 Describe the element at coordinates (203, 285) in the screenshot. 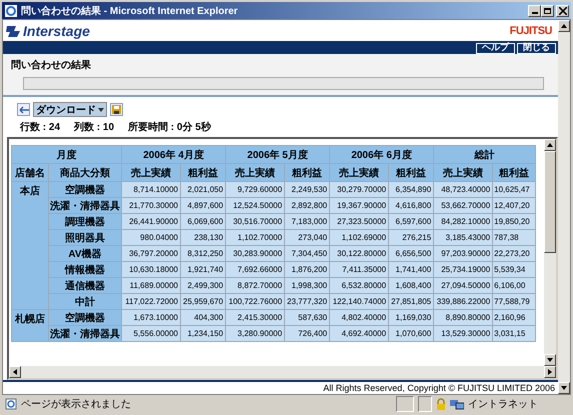

I see `table-cell: 2,499,300` at that location.